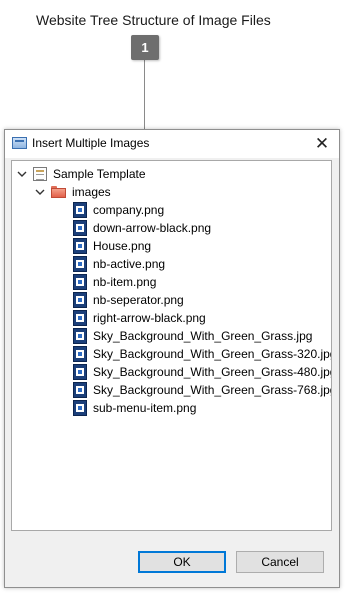 This screenshot has height=598, width=347. What do you see at coordinates (138, 300) in the screenshot?
I see `tree-file-label: nb-seperator.png` at bounding box center [138, 300].